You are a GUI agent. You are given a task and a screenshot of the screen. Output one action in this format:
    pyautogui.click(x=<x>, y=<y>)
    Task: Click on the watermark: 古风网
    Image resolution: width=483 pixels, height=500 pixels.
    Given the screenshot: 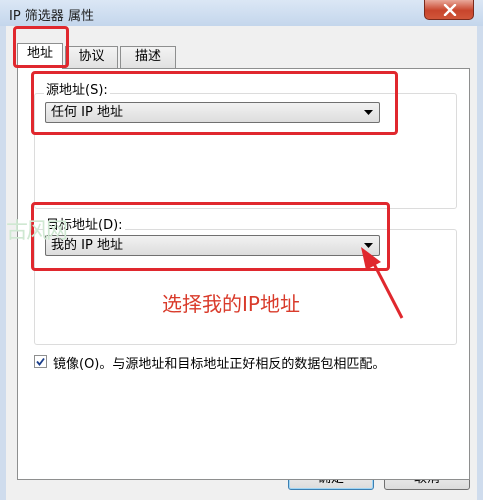 What is the action you would take?
    pyautogui.click(x=37, y=231)
    